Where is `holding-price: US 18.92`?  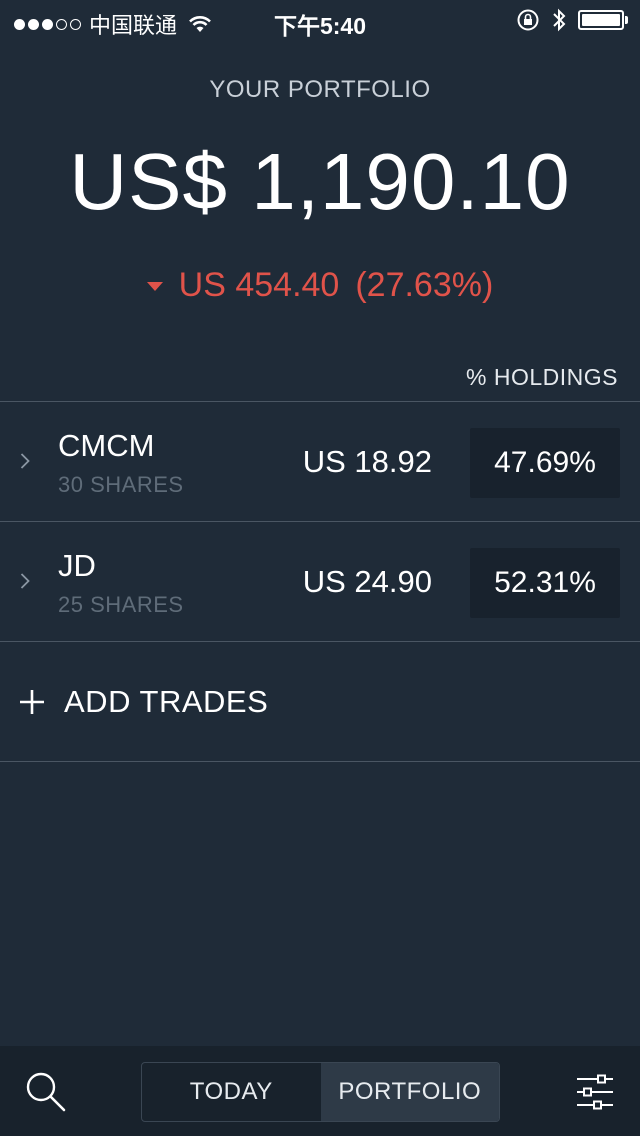
holding-price: US 18.92 is located at coordinates (367, 461).